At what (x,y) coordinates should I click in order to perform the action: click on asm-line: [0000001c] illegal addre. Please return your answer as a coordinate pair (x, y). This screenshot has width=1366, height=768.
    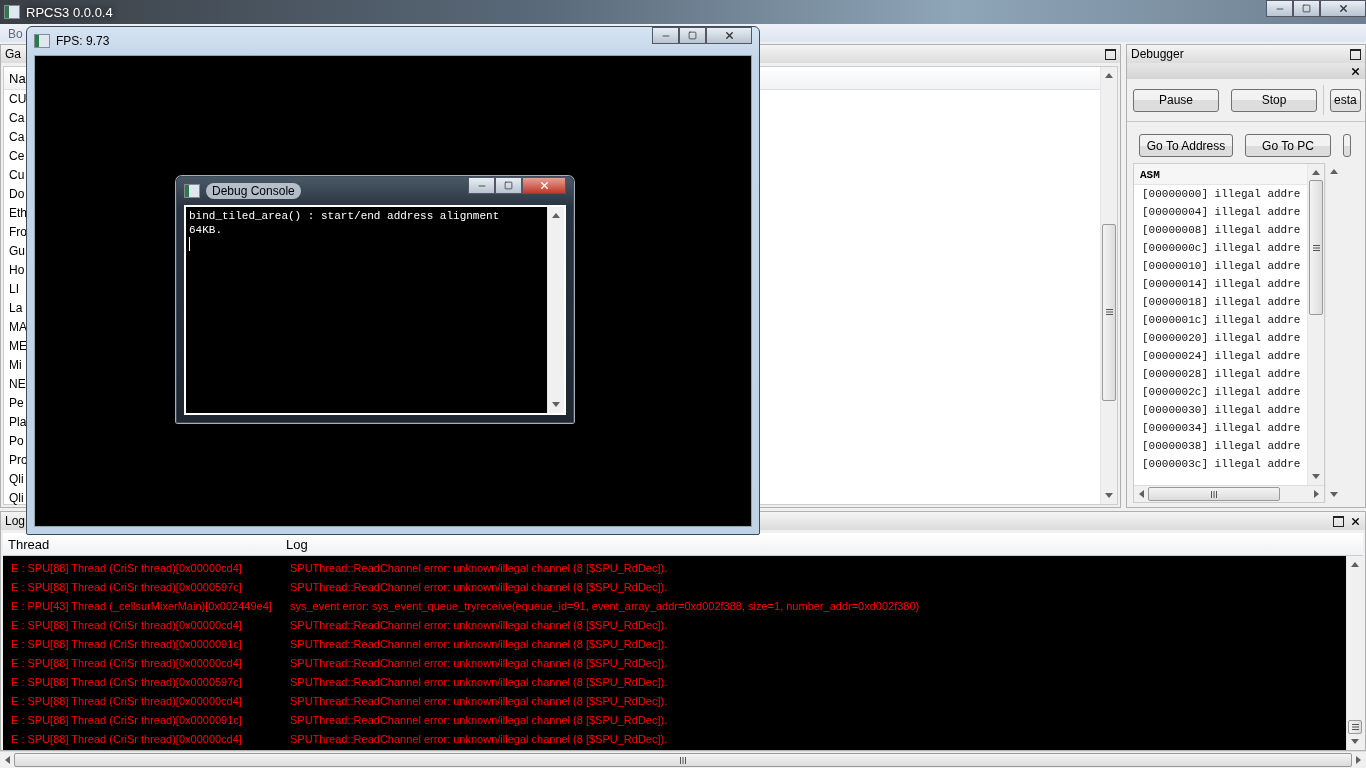
    Looking at the image, I should click on (1220, 320).